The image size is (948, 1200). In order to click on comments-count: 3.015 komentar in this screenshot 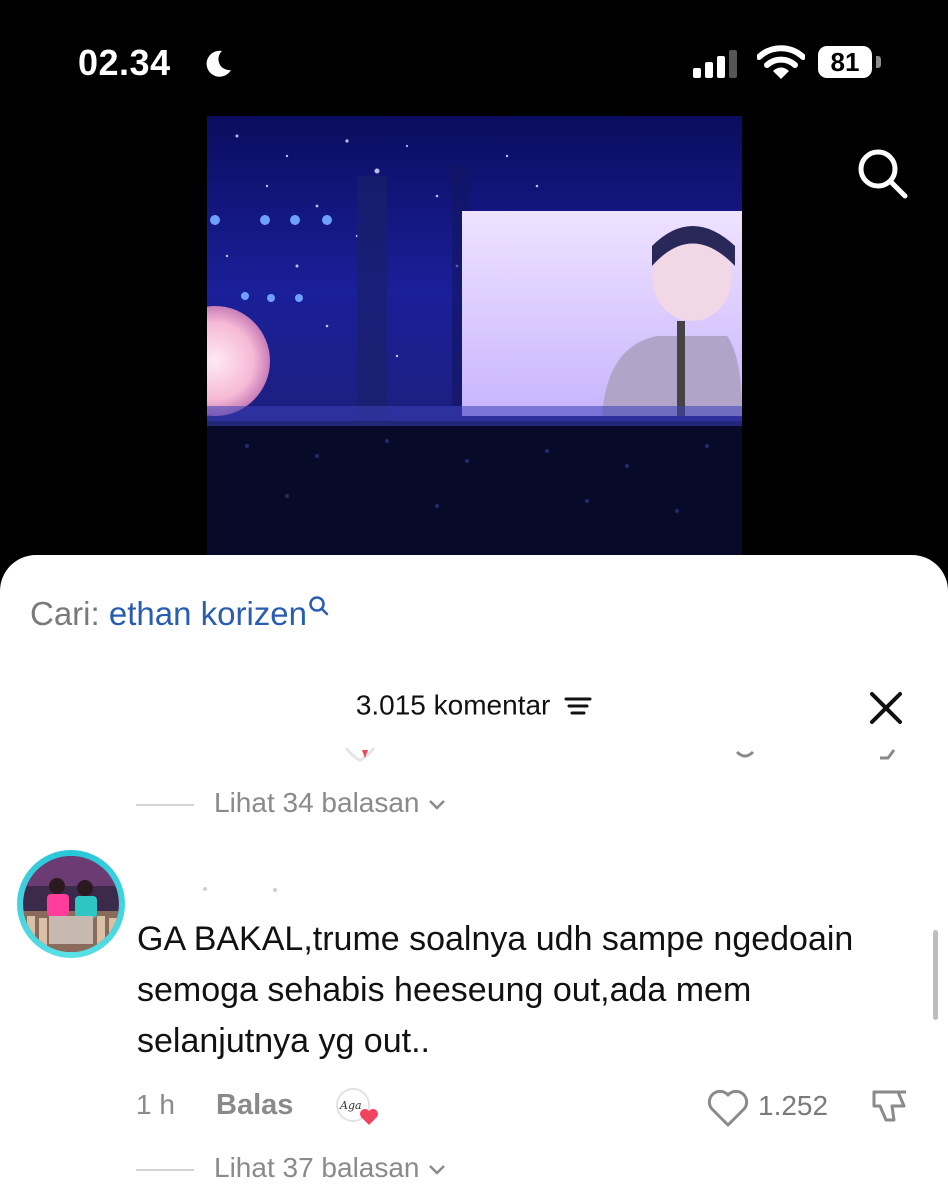, I will do `click(453, 705)`.